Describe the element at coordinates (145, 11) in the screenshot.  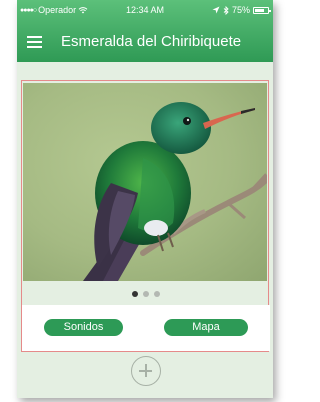
I see `status-bar: ●●●●○ Operador 12:34 AM 75%` at that location.